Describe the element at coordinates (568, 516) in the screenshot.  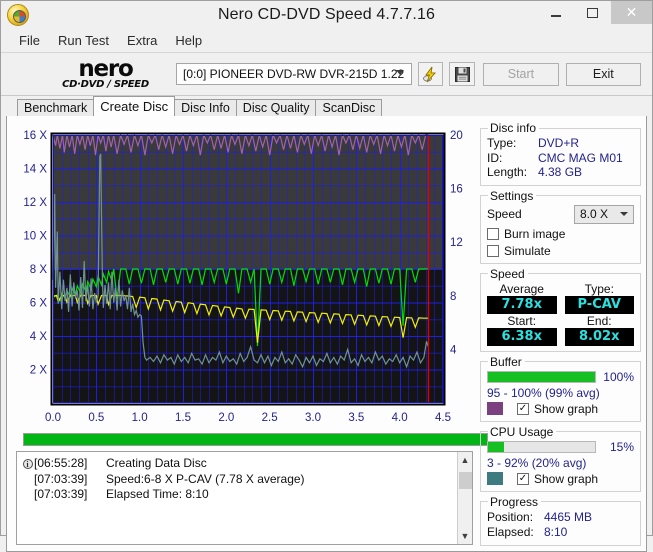
I see `progress-position-value: 4465 MB` at that location.